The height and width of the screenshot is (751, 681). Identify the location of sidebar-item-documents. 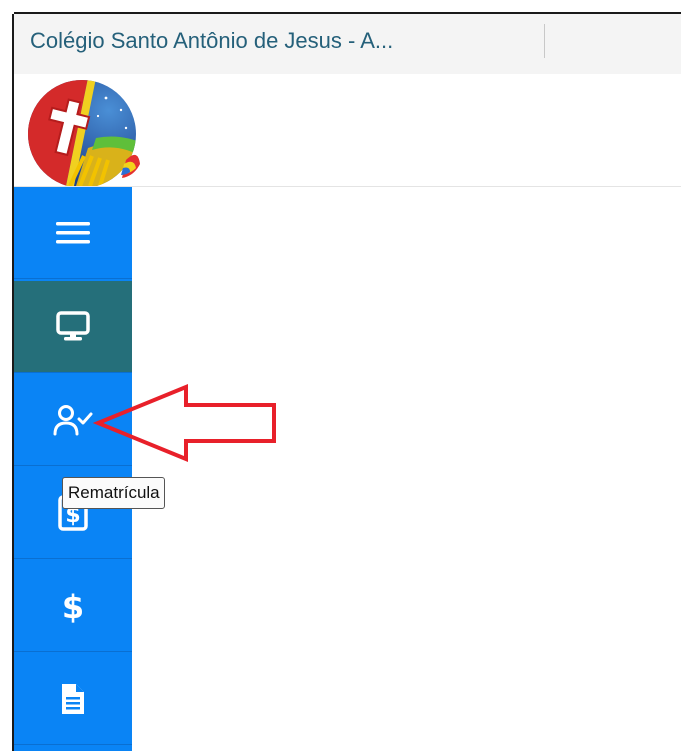
(73, 699).